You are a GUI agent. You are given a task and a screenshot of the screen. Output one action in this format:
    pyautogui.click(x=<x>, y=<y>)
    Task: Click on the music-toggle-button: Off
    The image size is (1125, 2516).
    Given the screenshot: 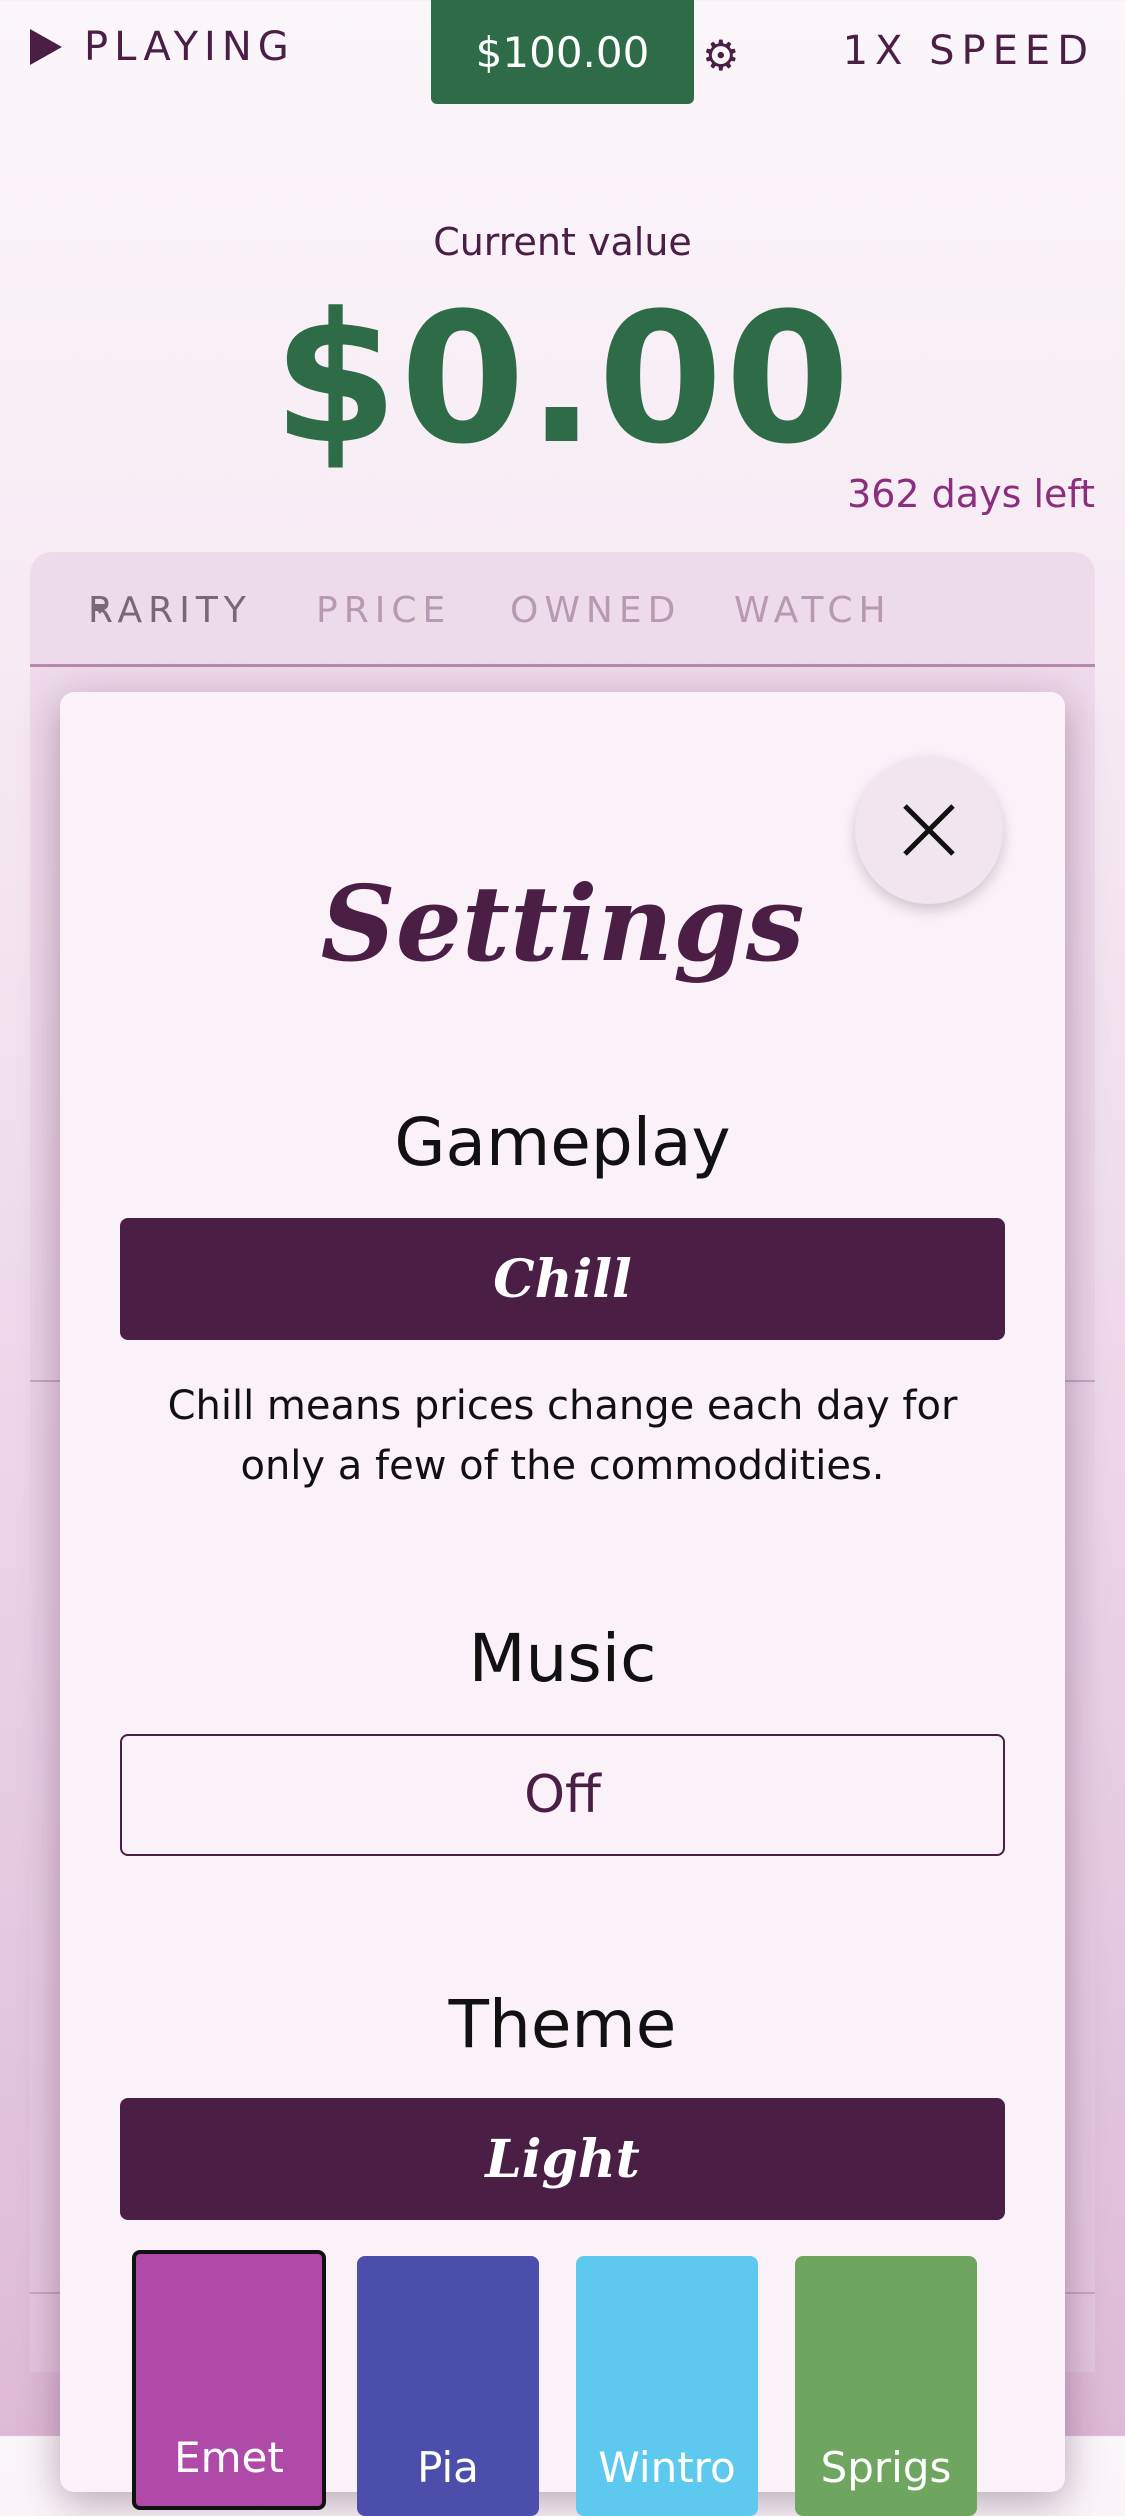 What is the action you would take?
    pyautogui.click(x=562, y=1795)
    